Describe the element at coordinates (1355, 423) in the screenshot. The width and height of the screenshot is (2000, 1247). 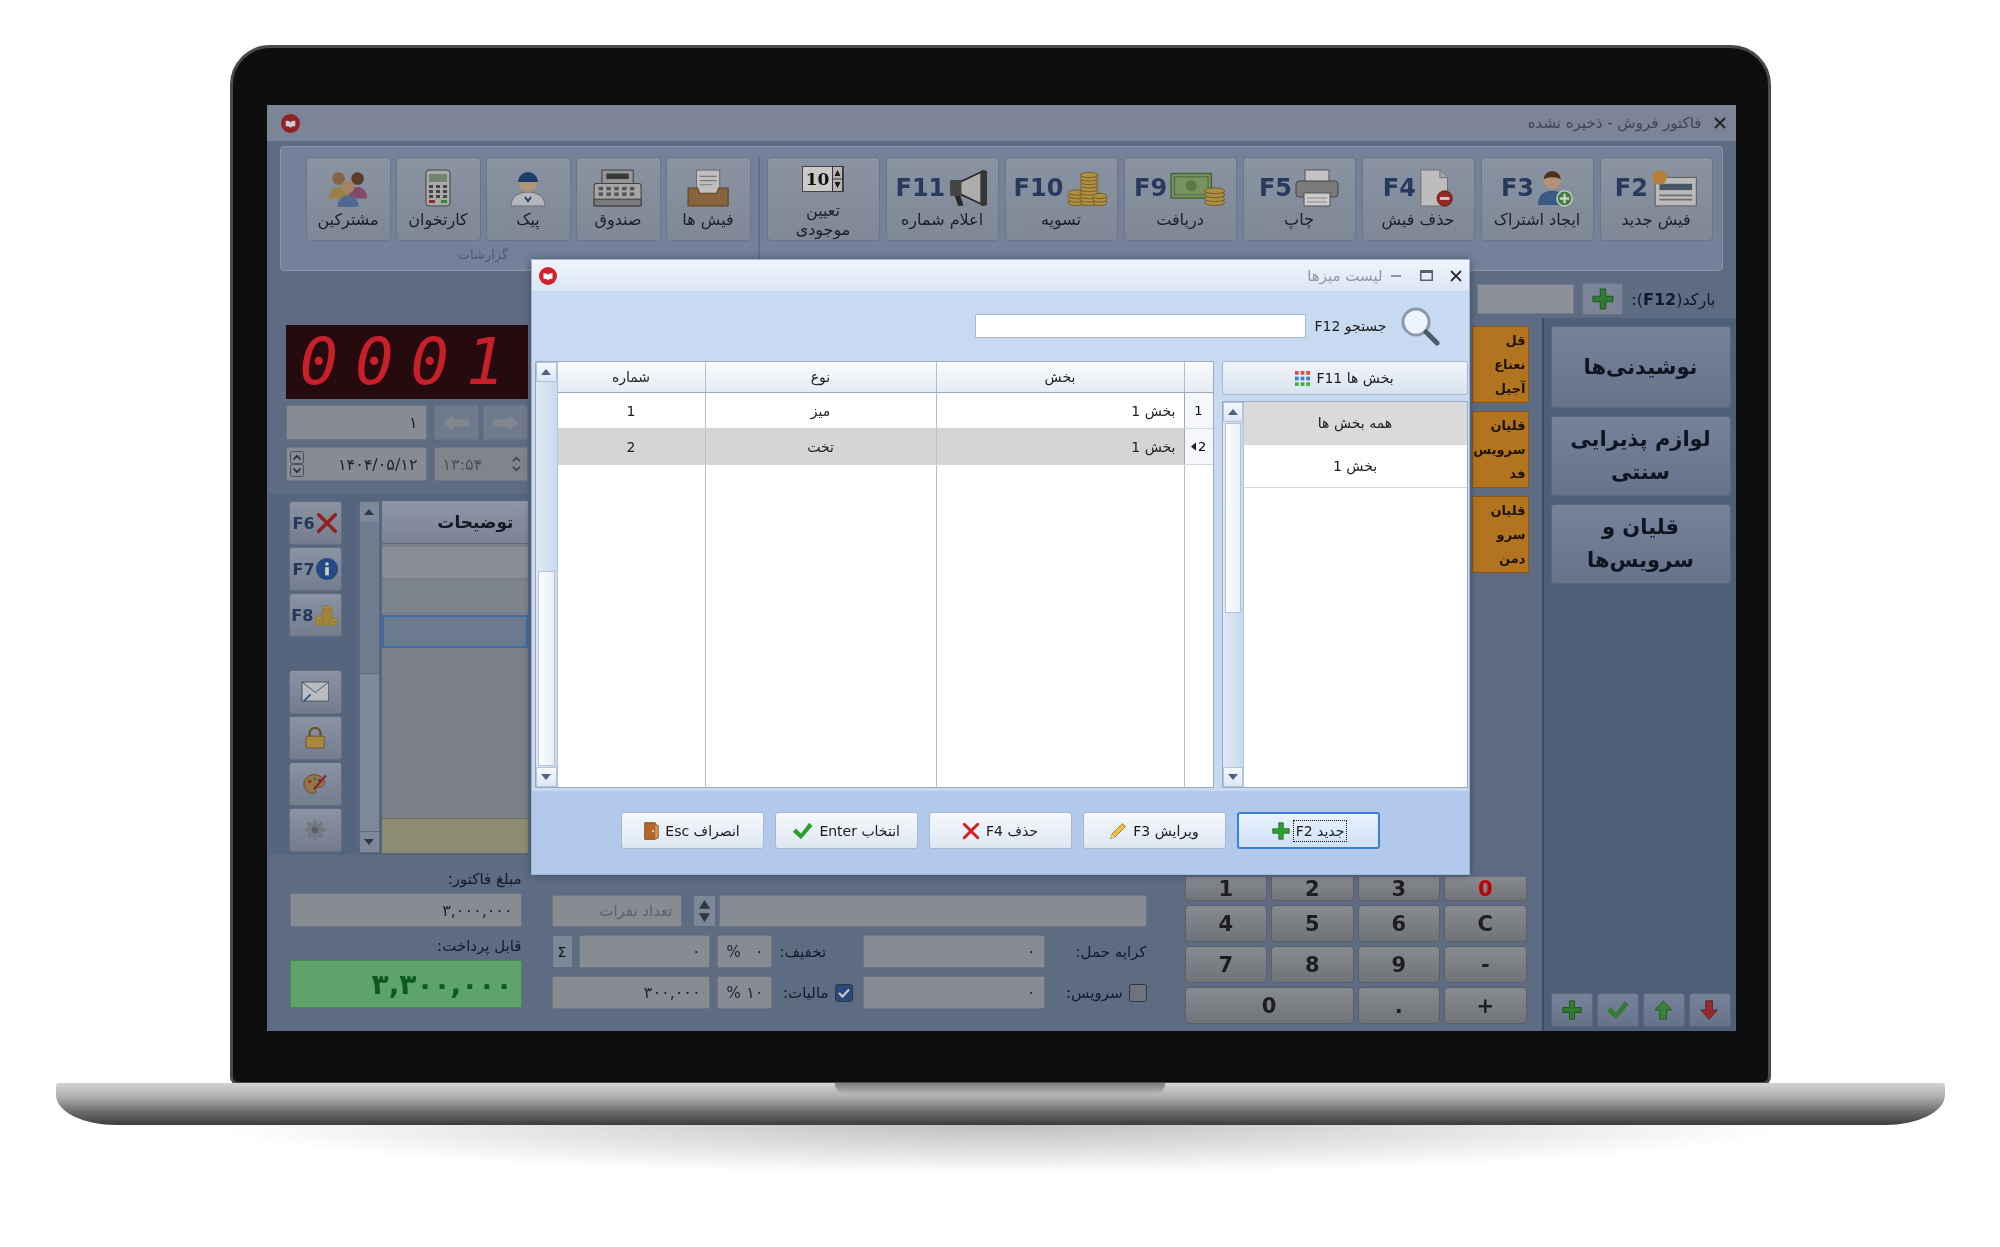
I see `list-item: همه بخش ها` at that location.